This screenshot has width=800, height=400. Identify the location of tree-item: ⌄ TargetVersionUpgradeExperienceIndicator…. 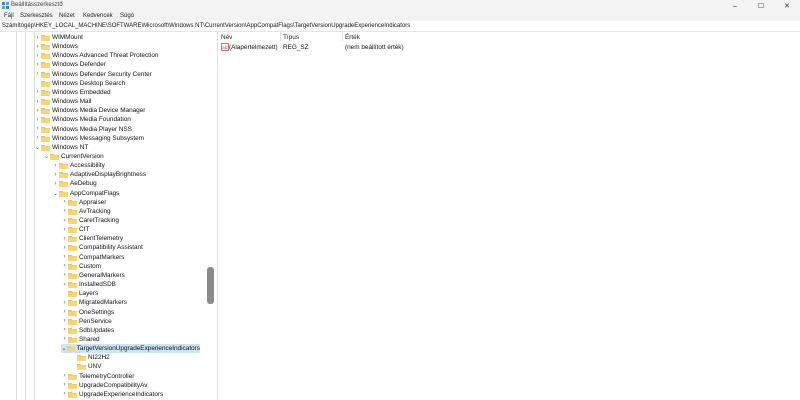
(130, 349).